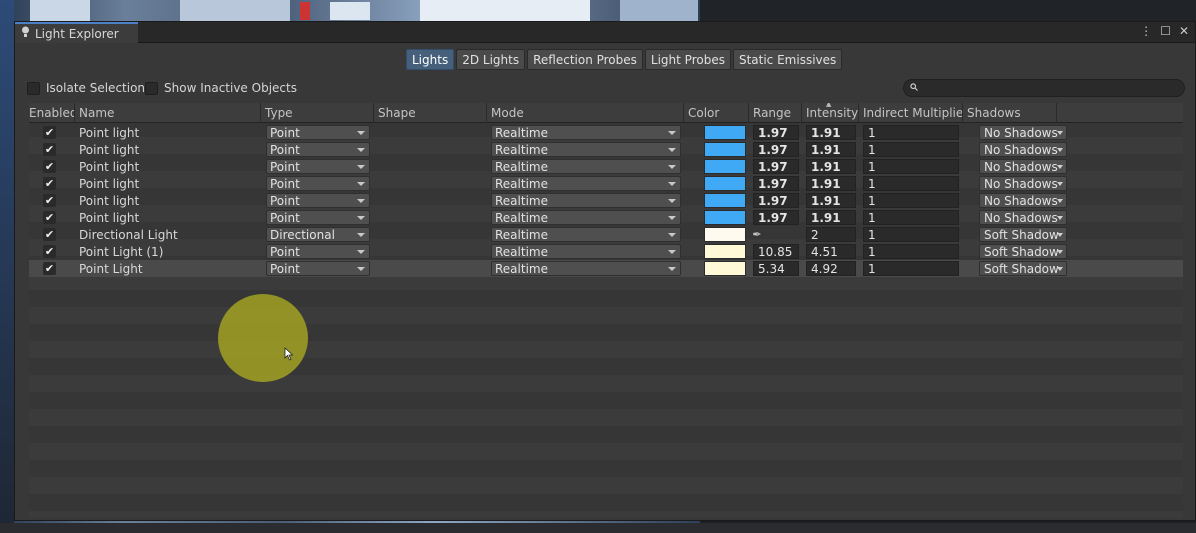 Image resolution: width=1196 pixels, height=533 pixels. What do you see at coordinates (318, 234) in the screenshot?
I see `type-dropdown: Directional` at bounding box center [318, 234].